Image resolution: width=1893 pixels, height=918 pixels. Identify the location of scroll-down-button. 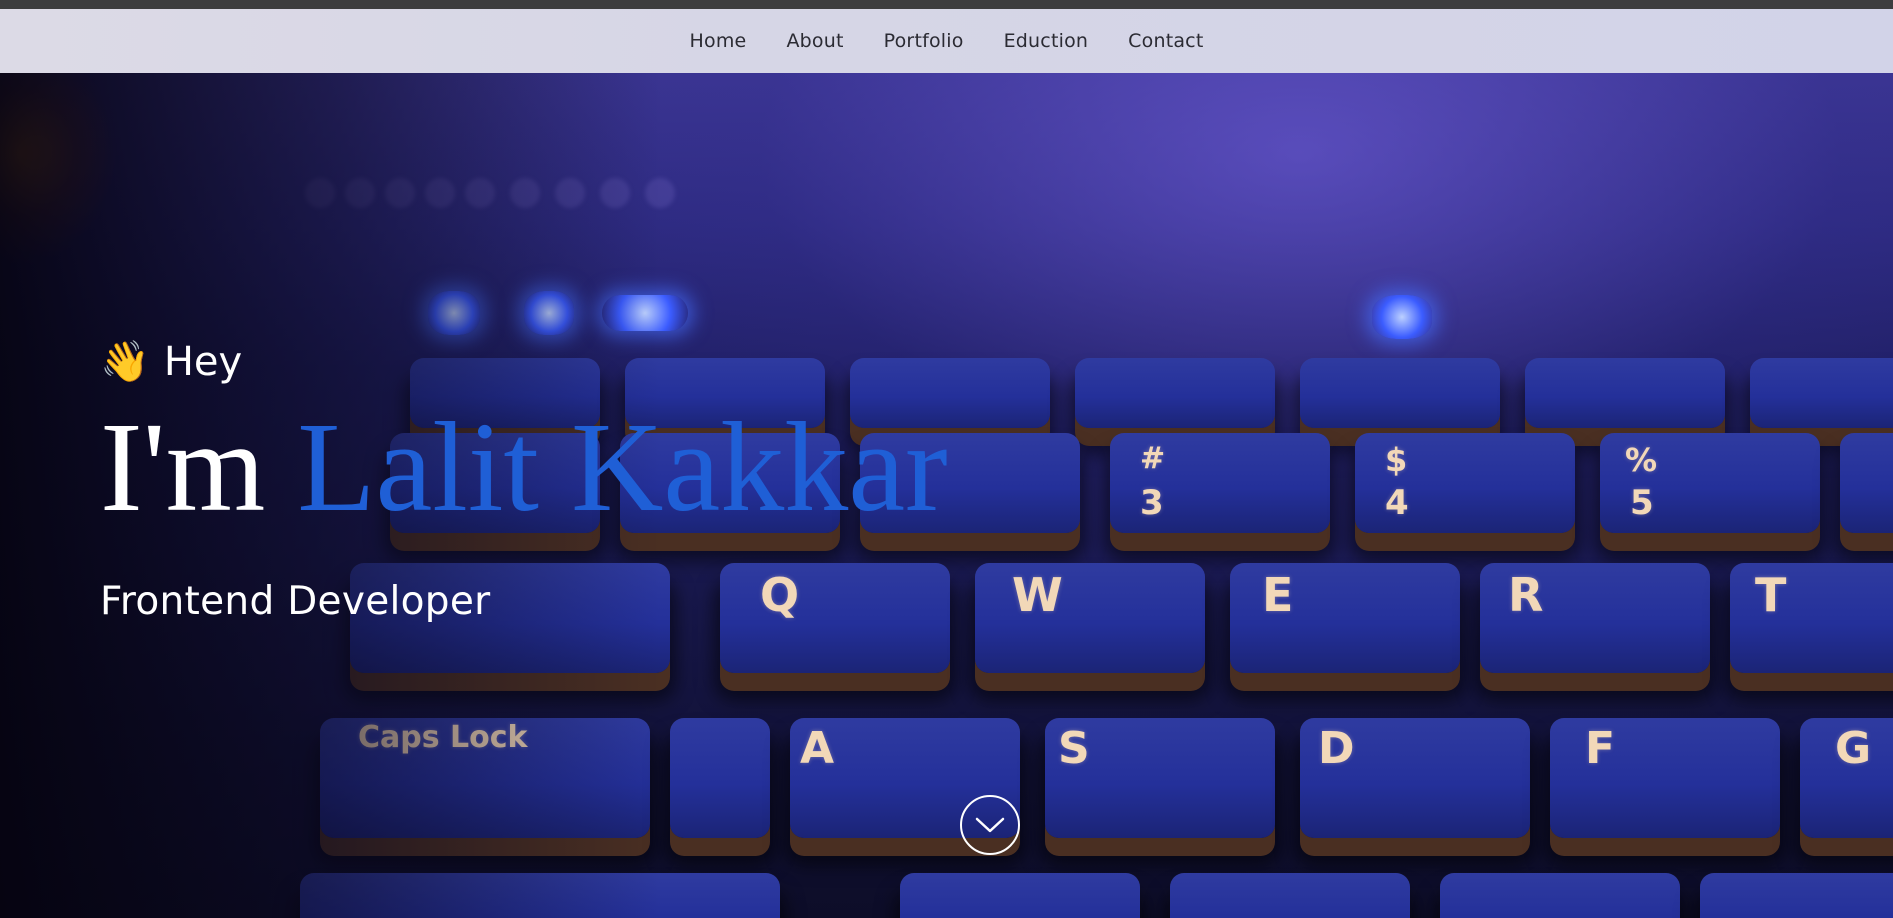
(990, 825).